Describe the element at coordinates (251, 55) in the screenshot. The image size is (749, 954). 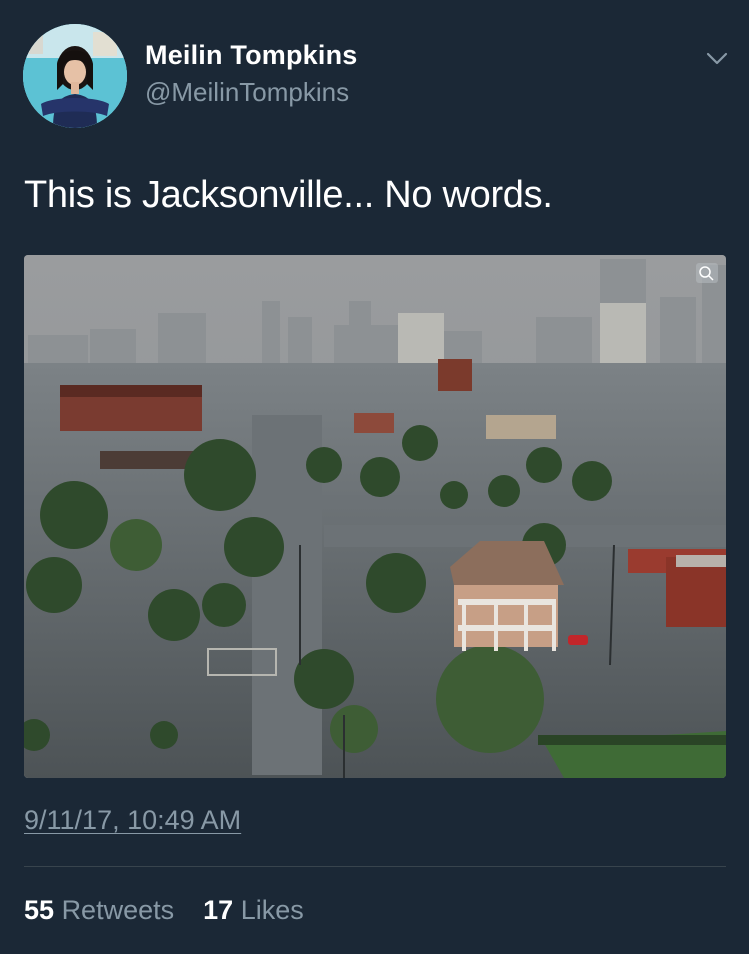
I see `author-name: Meilin Tompkins` at that location.